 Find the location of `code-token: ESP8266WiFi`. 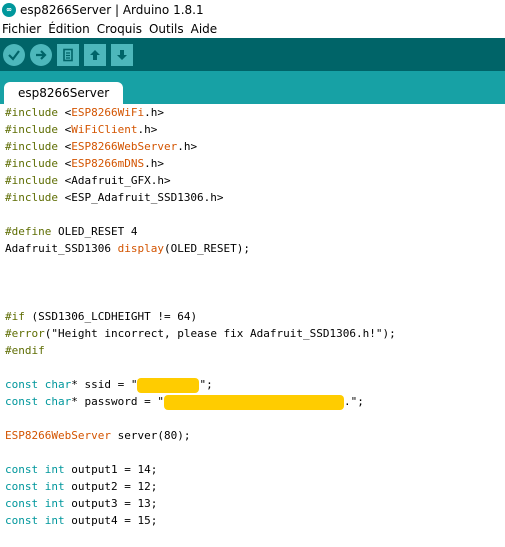

code-token: ESP8266WiFi is located at coordinates (108, 112).